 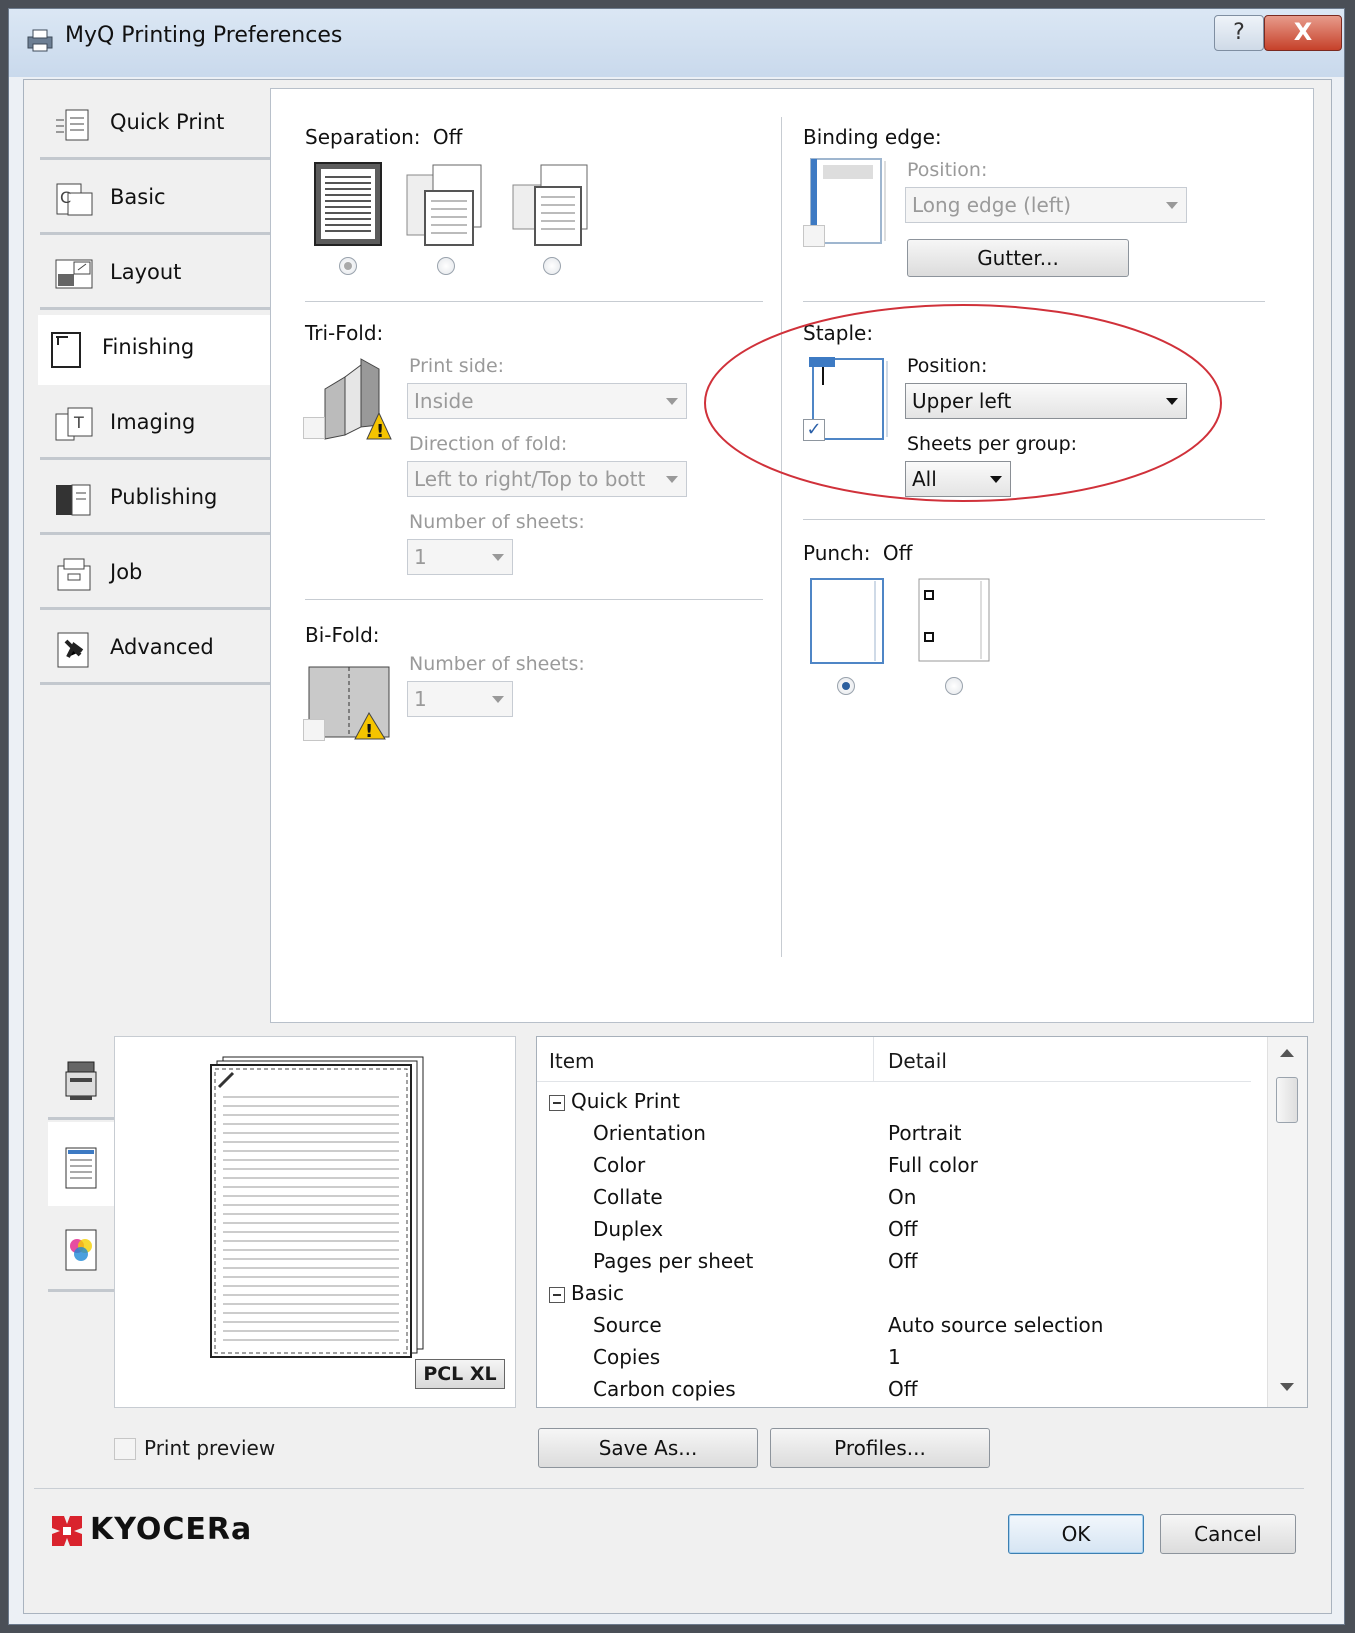 I want to click on column-divider, so click(x=781, y=537).